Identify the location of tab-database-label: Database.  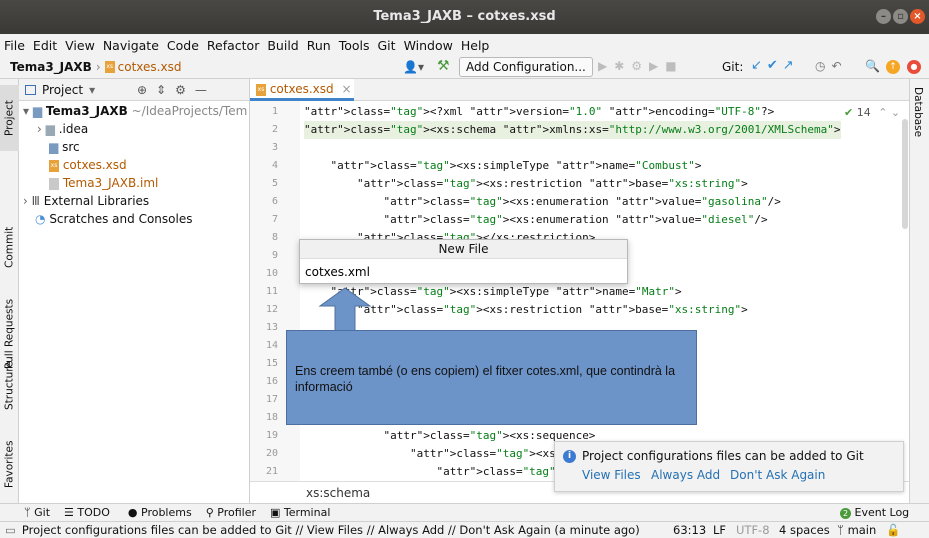
(918, 112).